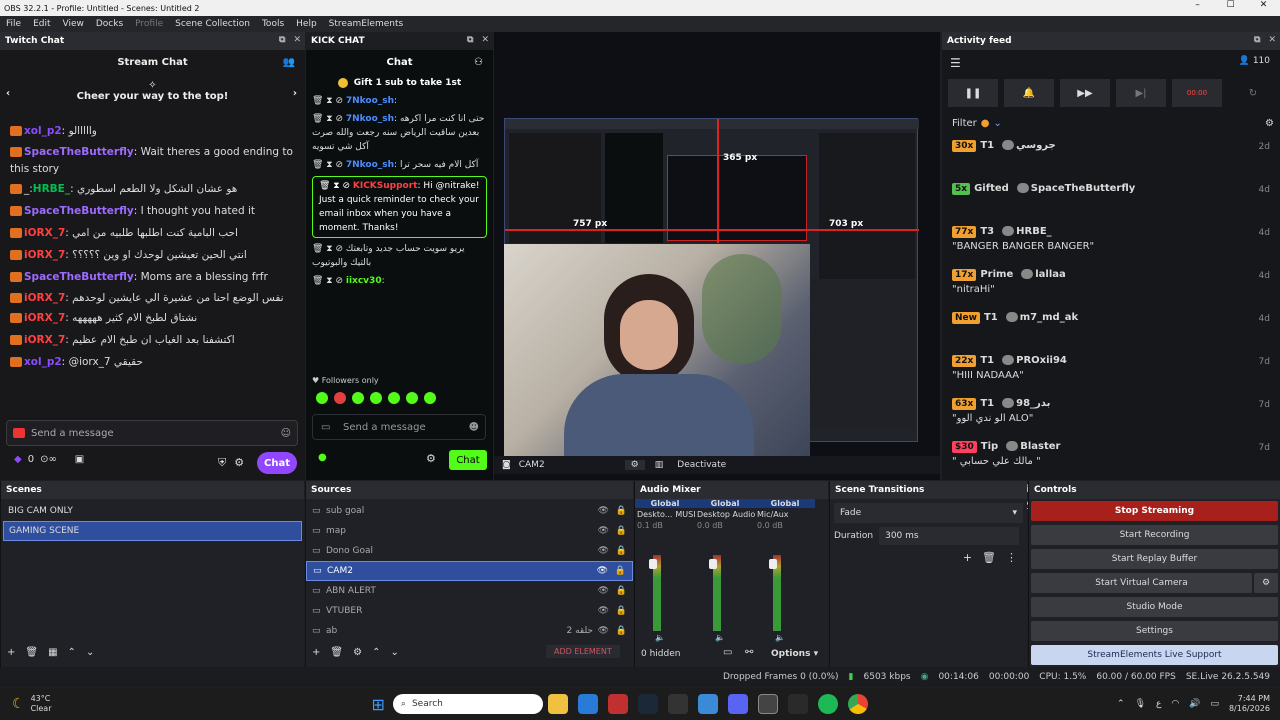 The height and width of the screenshot is (720, 1280). What do you see at coordinates (469, 631) in the screenshot?
I see `source-item: ▭ ab حلقه 2 👁 🔒` at bounding box center [469, 631].